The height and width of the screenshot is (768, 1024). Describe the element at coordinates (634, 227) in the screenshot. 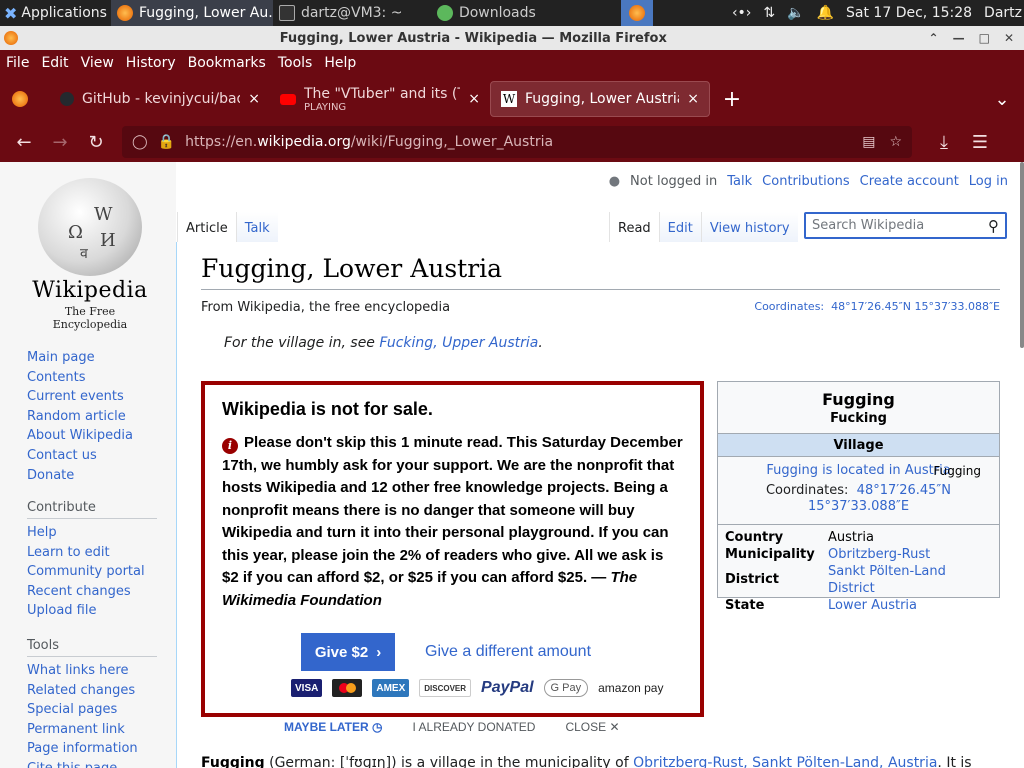

I see `tab-read: Read` at that location.